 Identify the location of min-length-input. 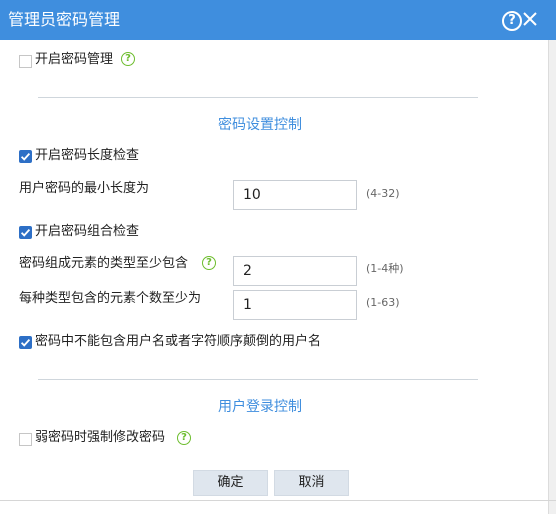
(295, 195).